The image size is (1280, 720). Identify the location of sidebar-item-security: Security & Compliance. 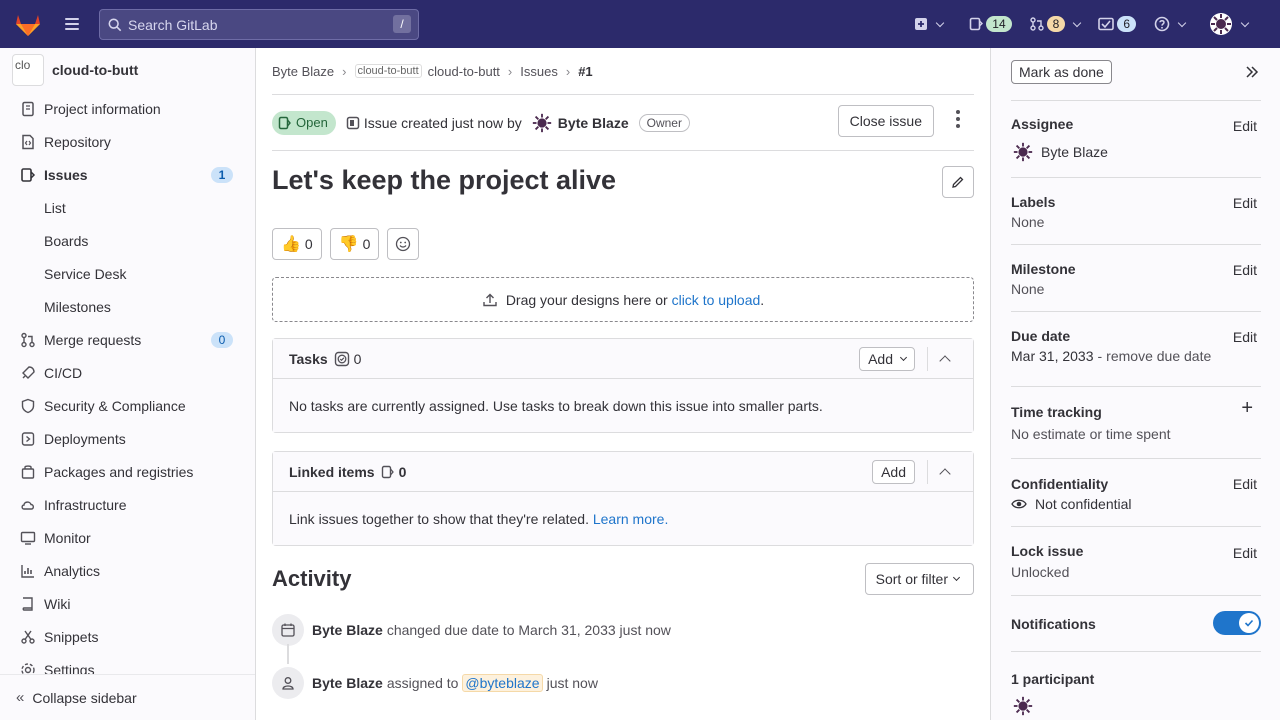
(127, 405).